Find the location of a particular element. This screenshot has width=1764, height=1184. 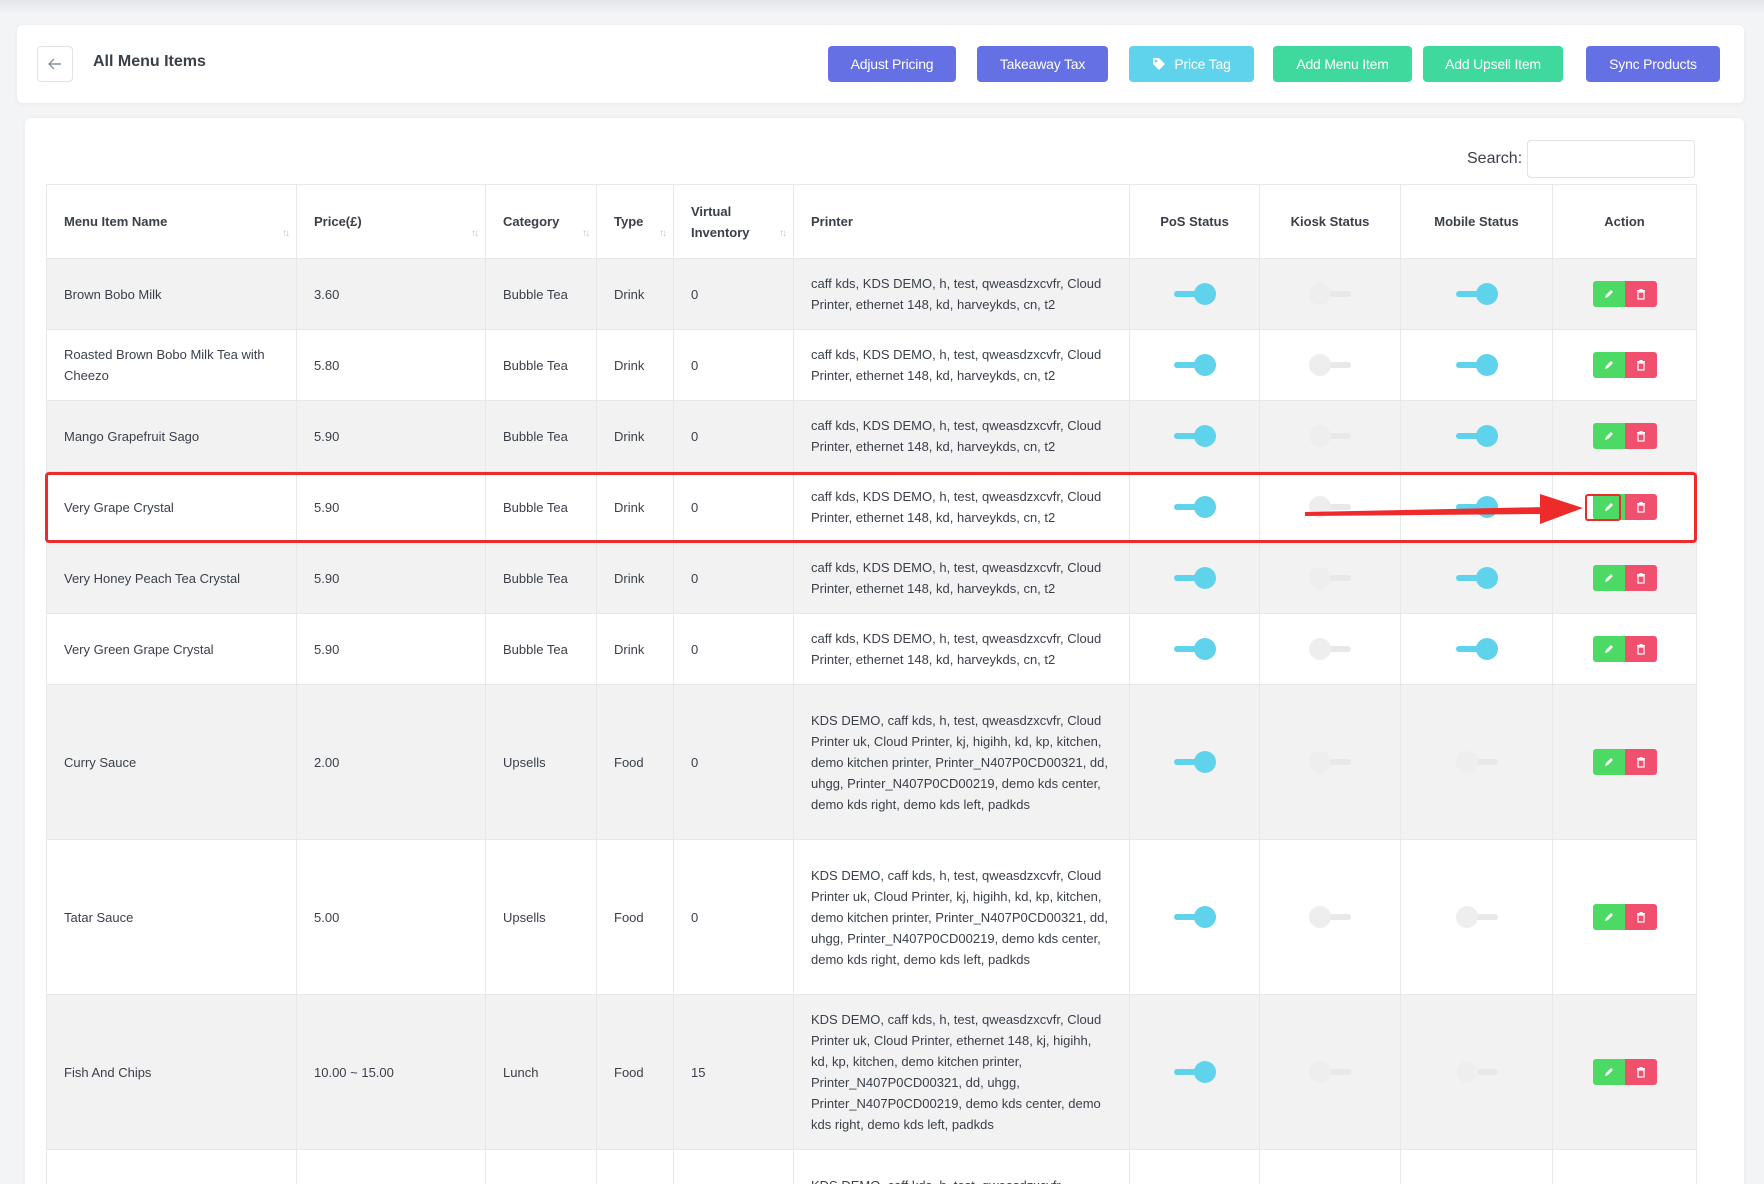

col-header-printer: Printer is located at coordinates (961, 221).